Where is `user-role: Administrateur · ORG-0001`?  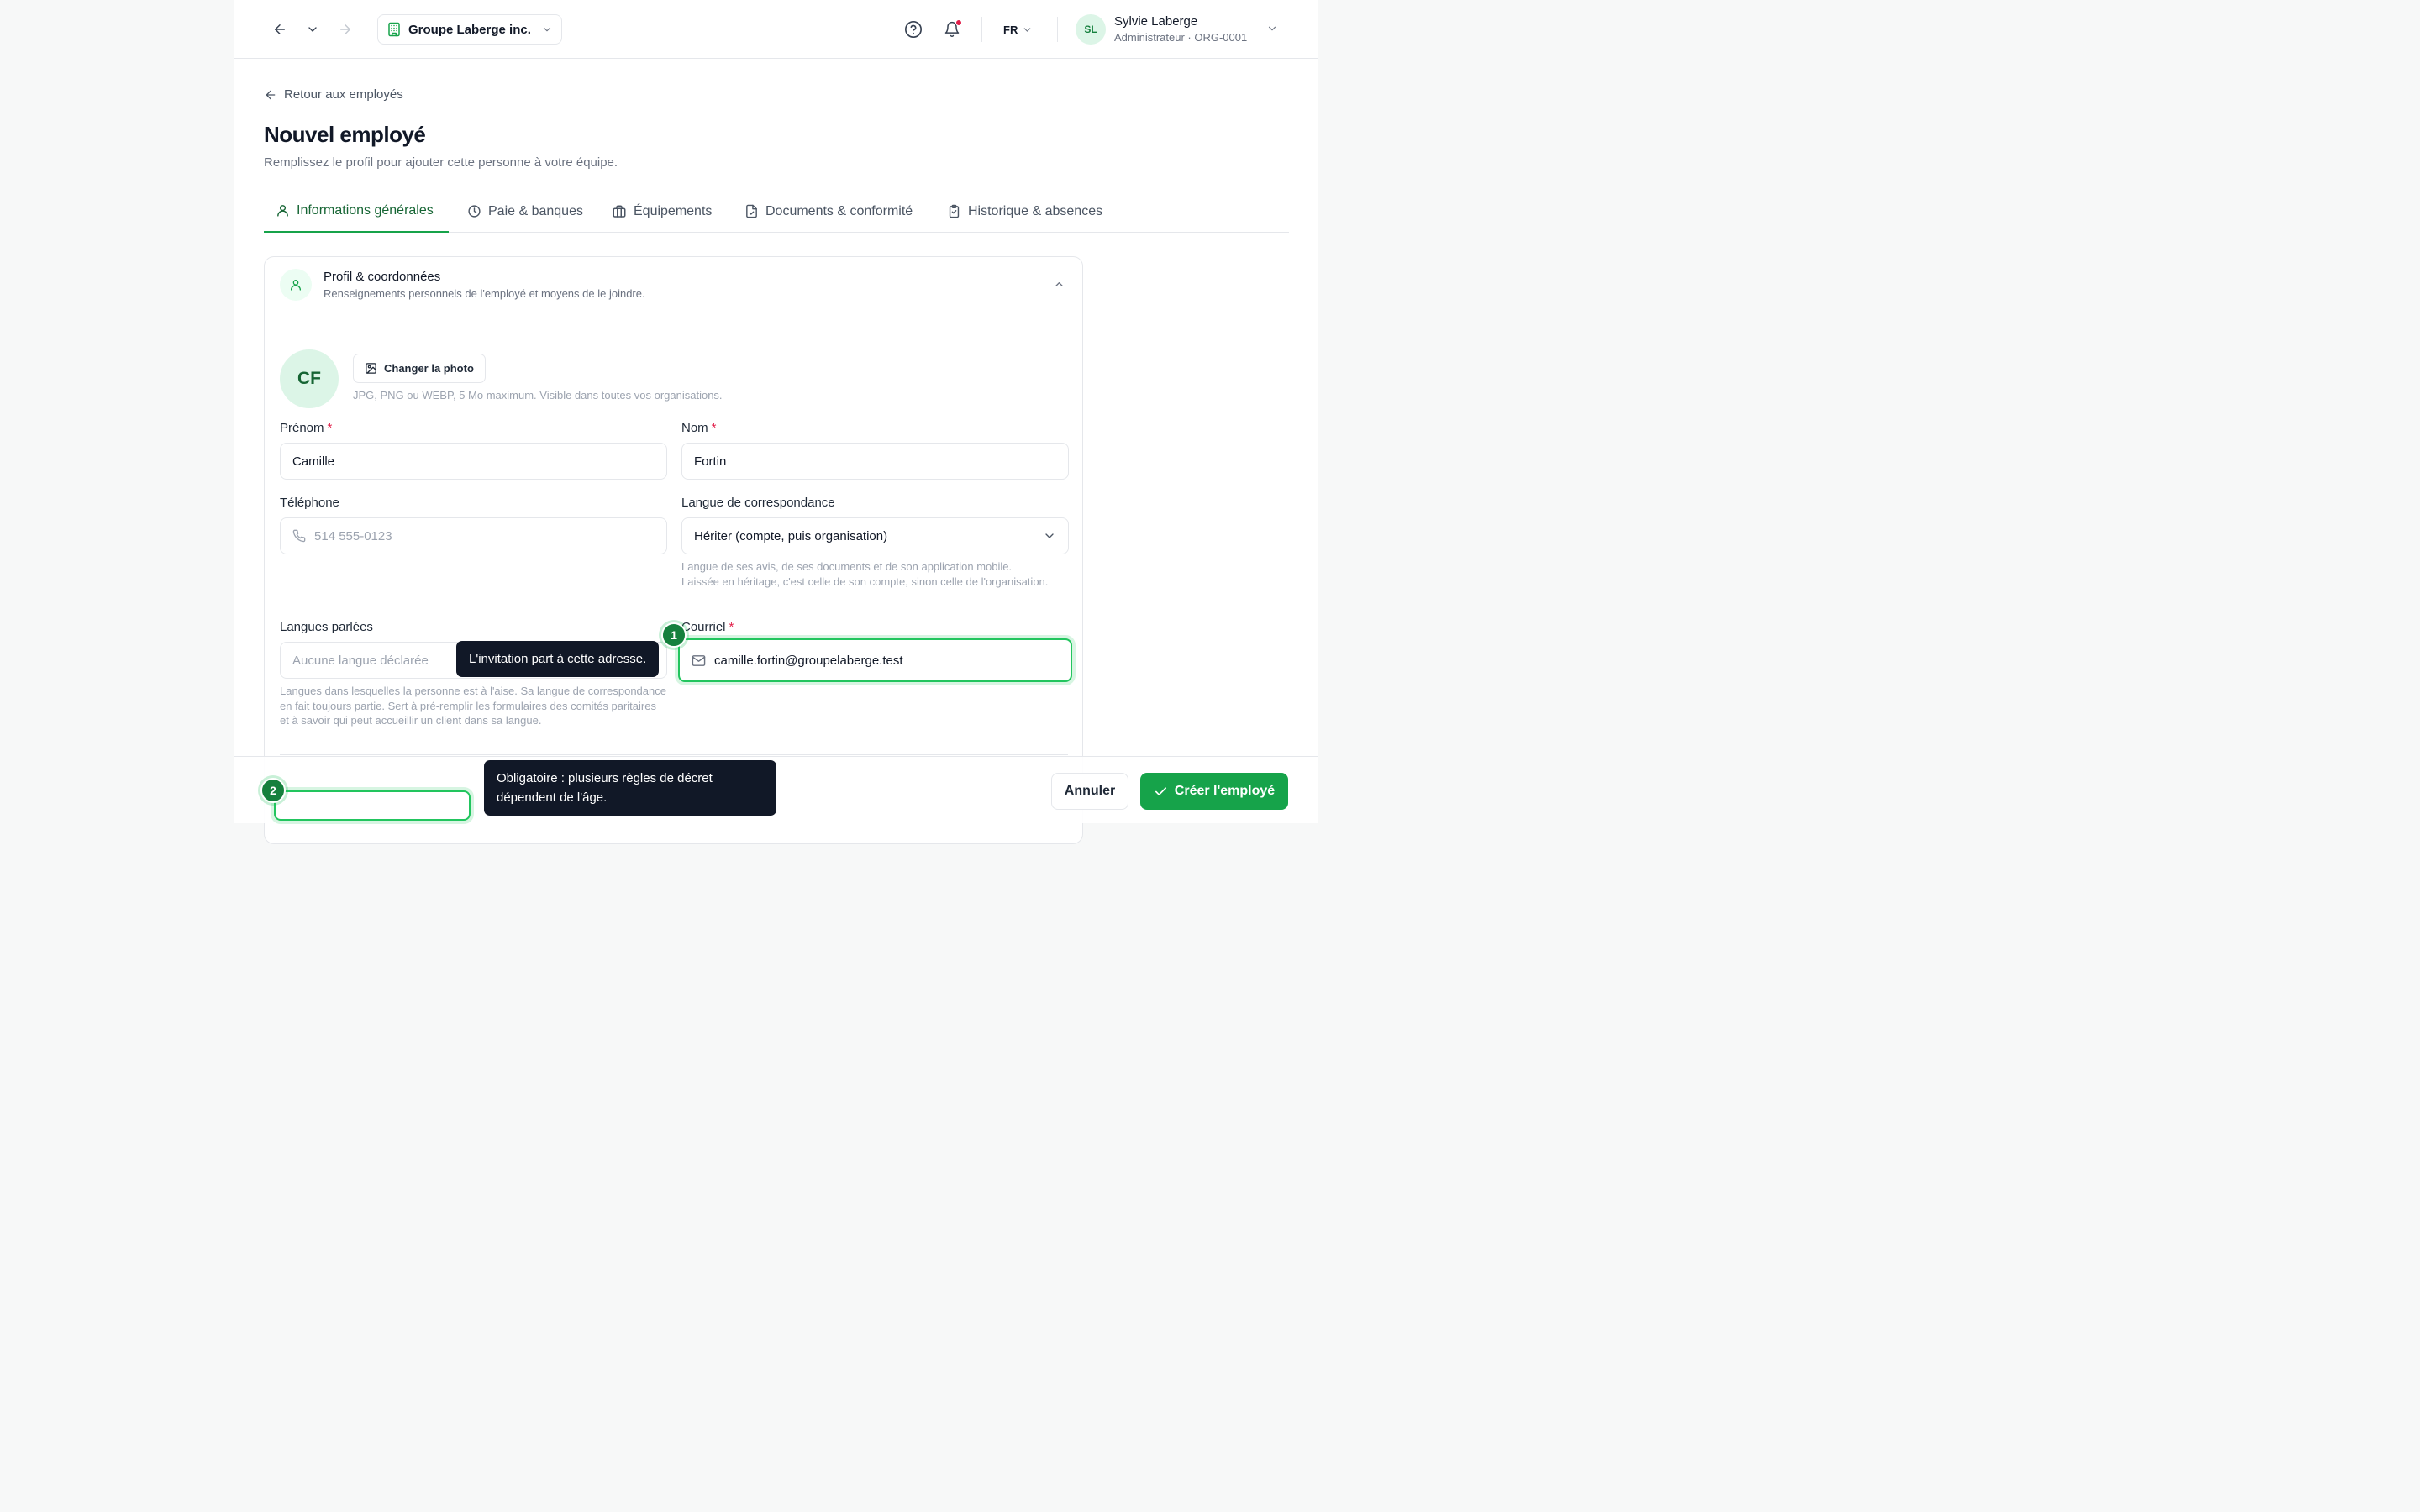 user-role: Administrateur · ORG-0001 is located at coordinates (1181, 37).